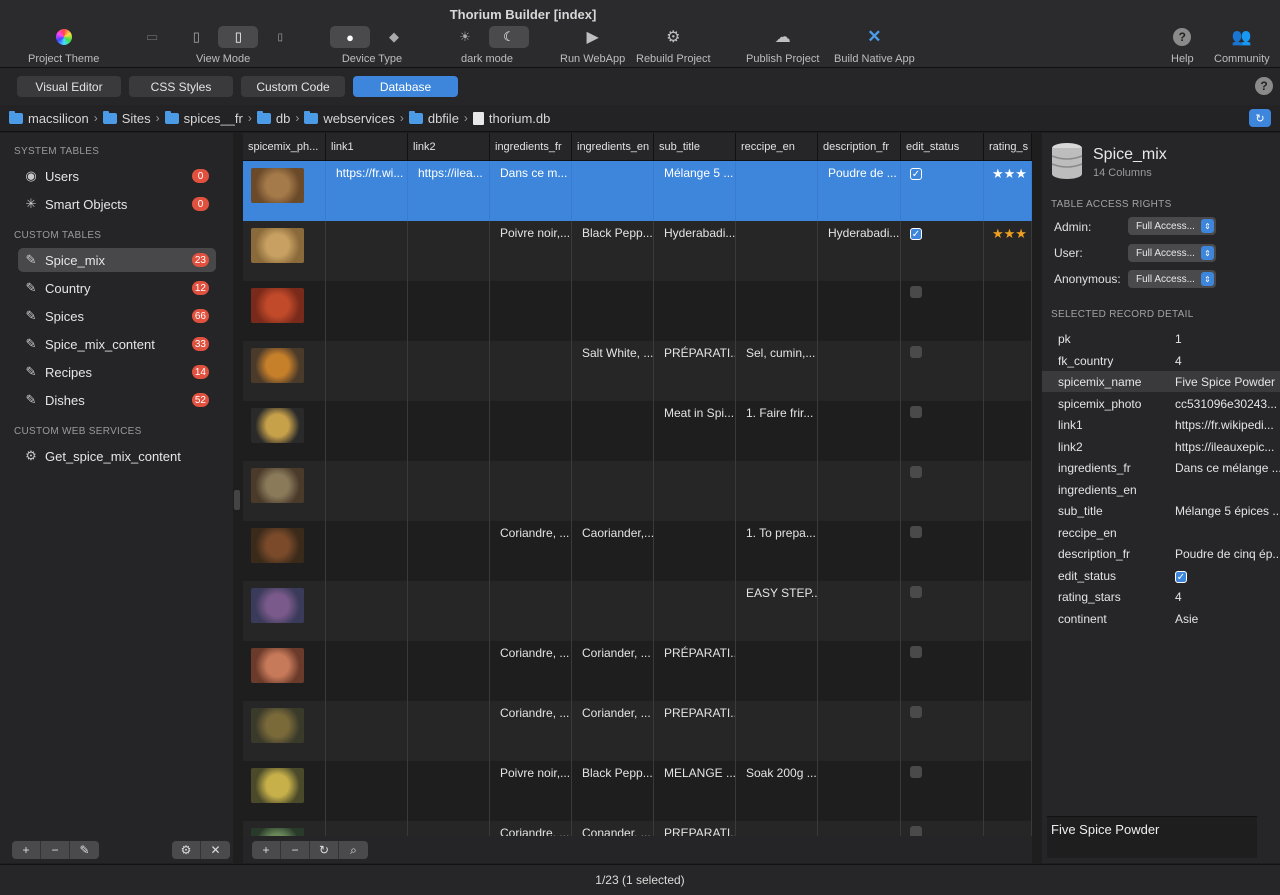 This screenshot has height=895, width=1280. What do you see at coordinates (117, 316) in the screenshot?
I see `sidebar-item-spices: ✎ Spices 66` at bounding box center [117, 316].